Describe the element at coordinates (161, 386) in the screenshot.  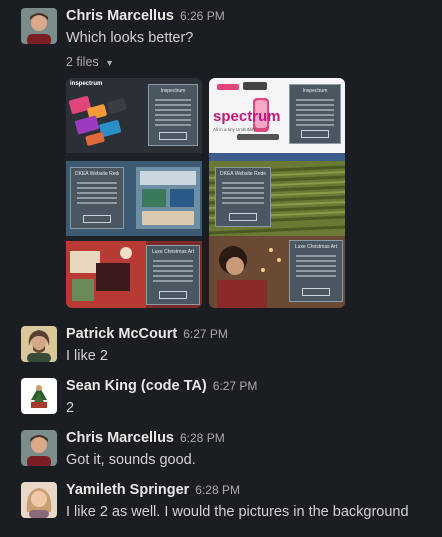
I see `sender-name: Sean King (code TA) 6:27 PM` at that location.